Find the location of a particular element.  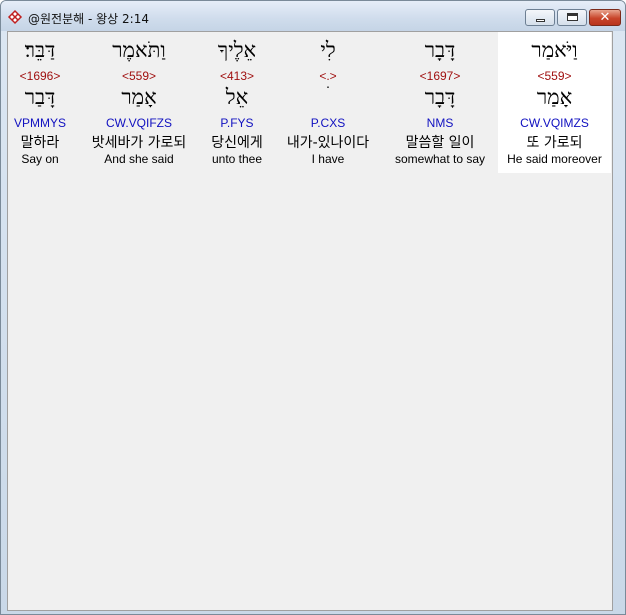

strong-number: <1696> is located at coordinates (40, 76).